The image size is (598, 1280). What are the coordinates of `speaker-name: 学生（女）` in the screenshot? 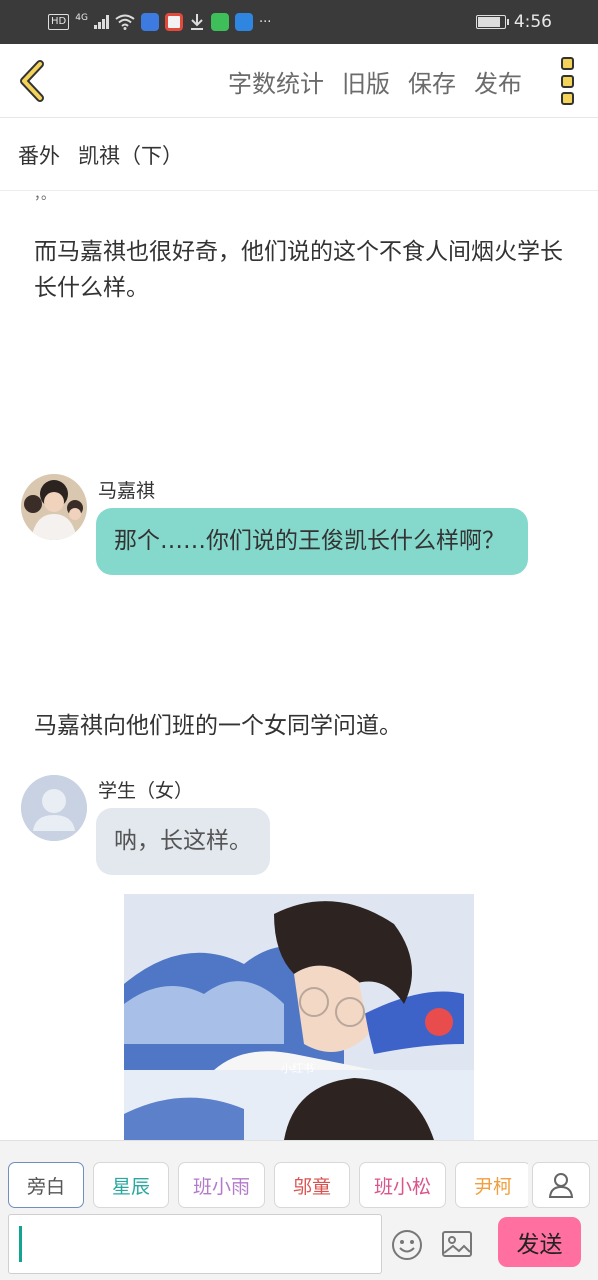 It's located at (146, 791).